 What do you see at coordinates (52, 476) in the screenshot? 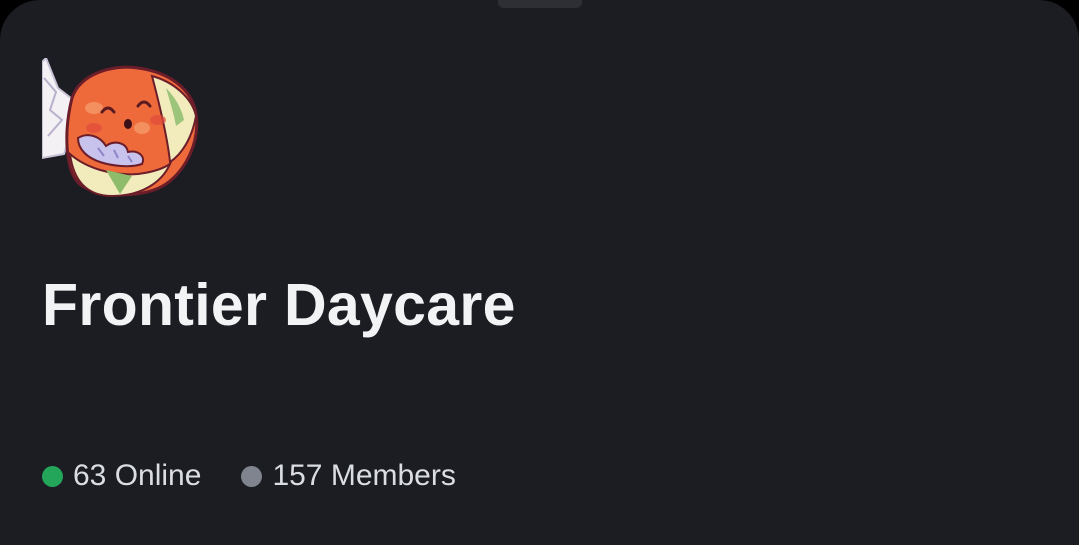
I see `online-status-dot-icon` at bounding box center [52, 476].